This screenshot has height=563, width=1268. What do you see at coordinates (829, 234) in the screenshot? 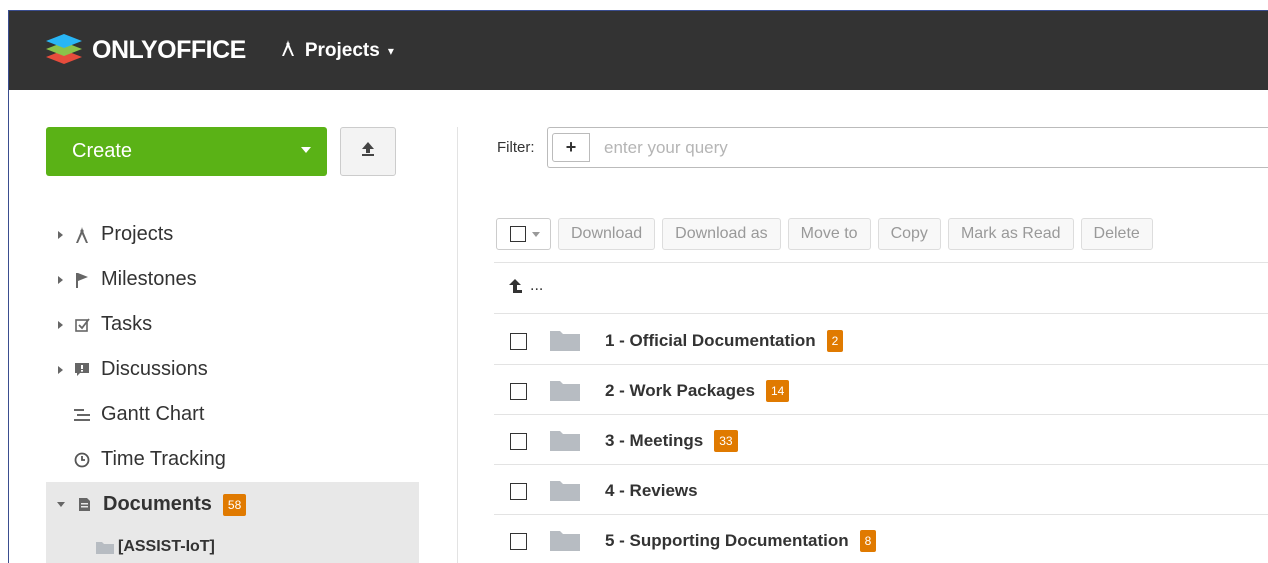
I see `move-to-button: Move to` at bounding box center [829, 234].